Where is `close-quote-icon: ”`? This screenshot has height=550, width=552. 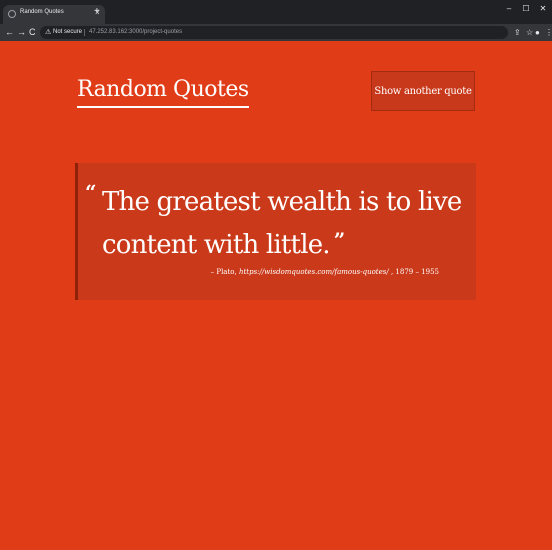
close-quote-icon: ” is located at coordinates (339, 240).